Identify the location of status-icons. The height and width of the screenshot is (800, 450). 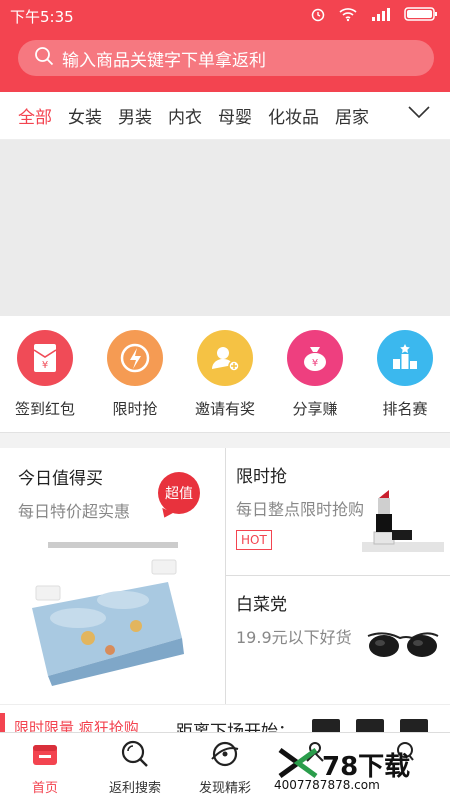
(374, 16).